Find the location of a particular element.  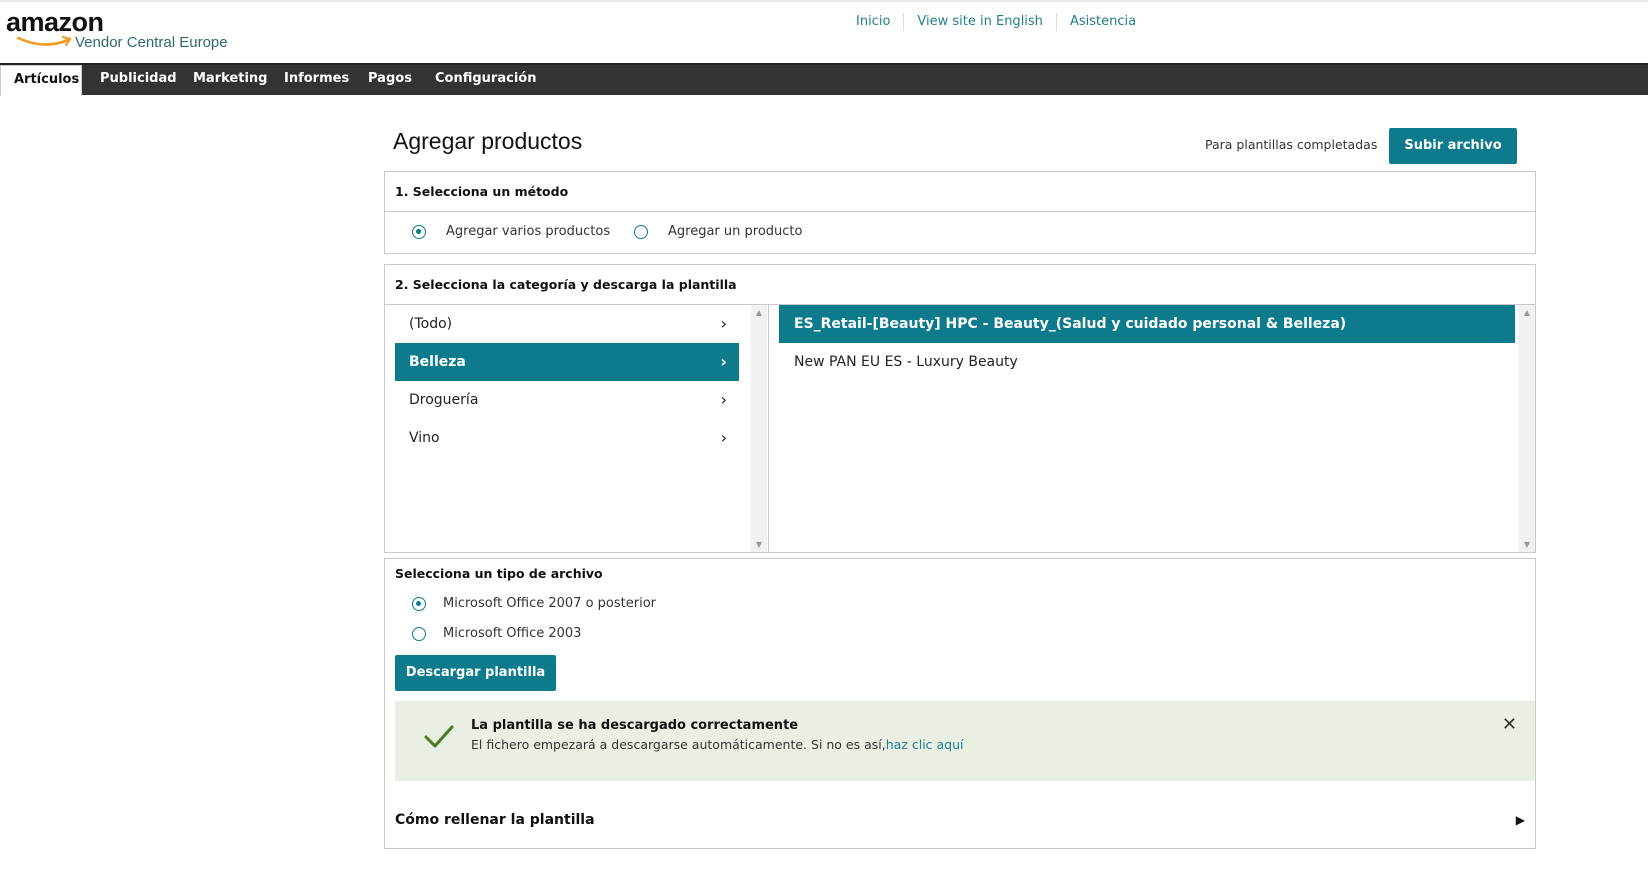

category-item-vino: Vino › is located at coordinates (567, 438).